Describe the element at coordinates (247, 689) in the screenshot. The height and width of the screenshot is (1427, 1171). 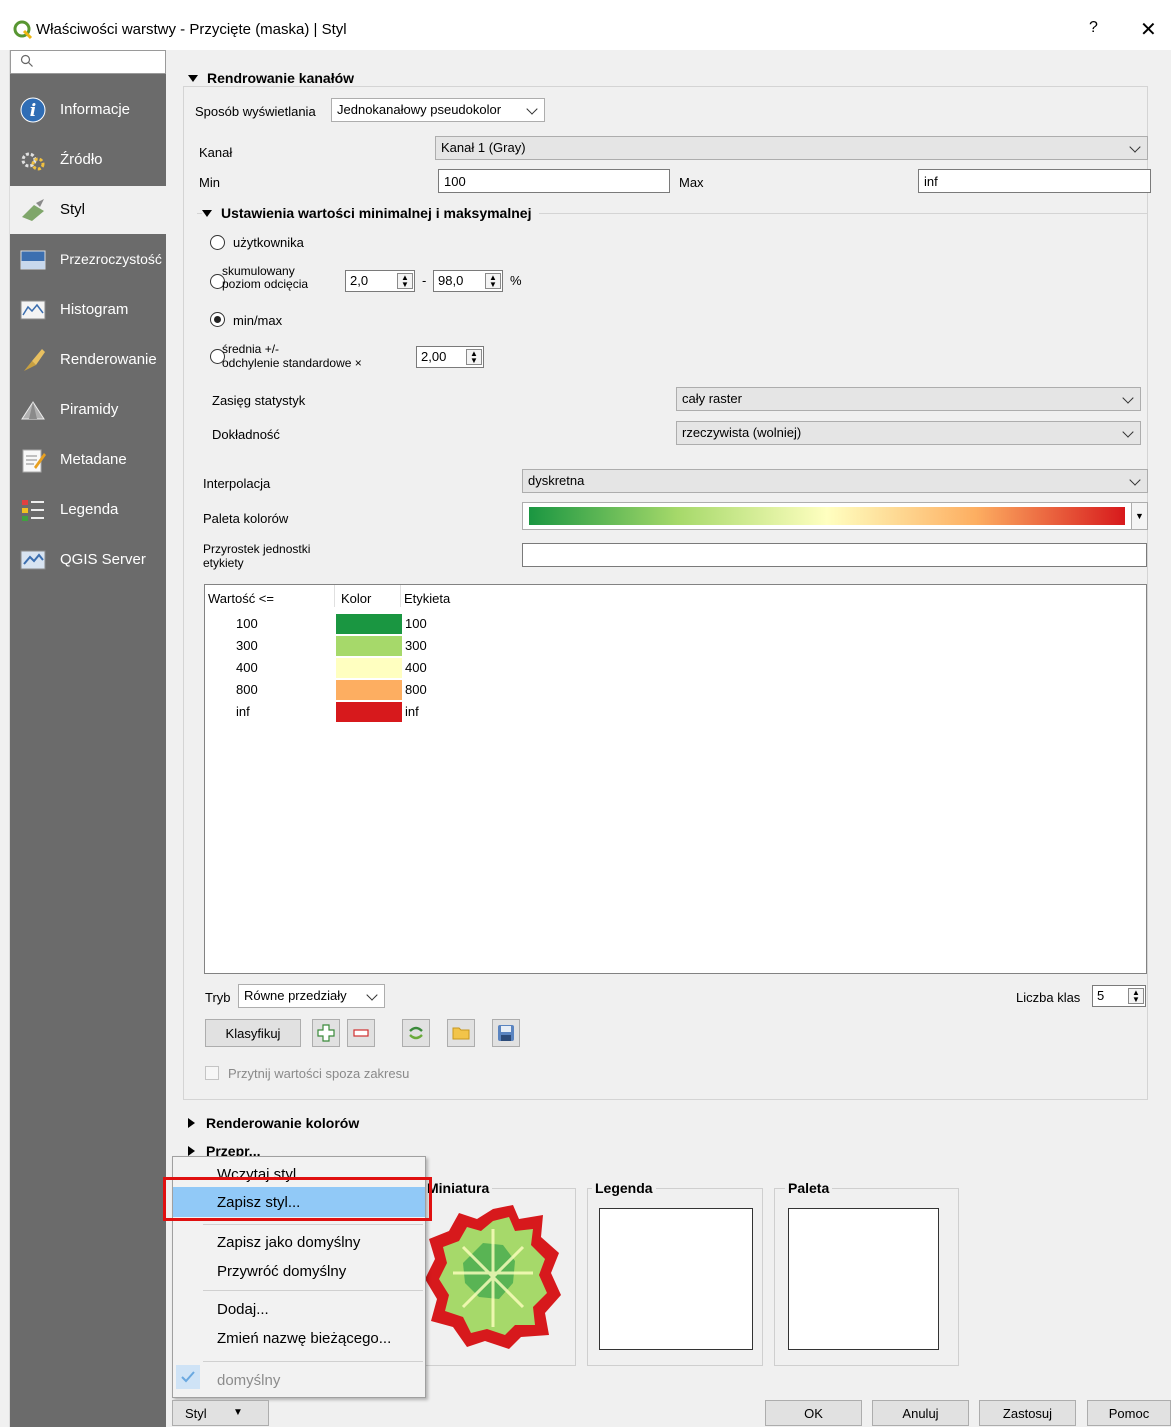
I see `row-value: 800` at that location.